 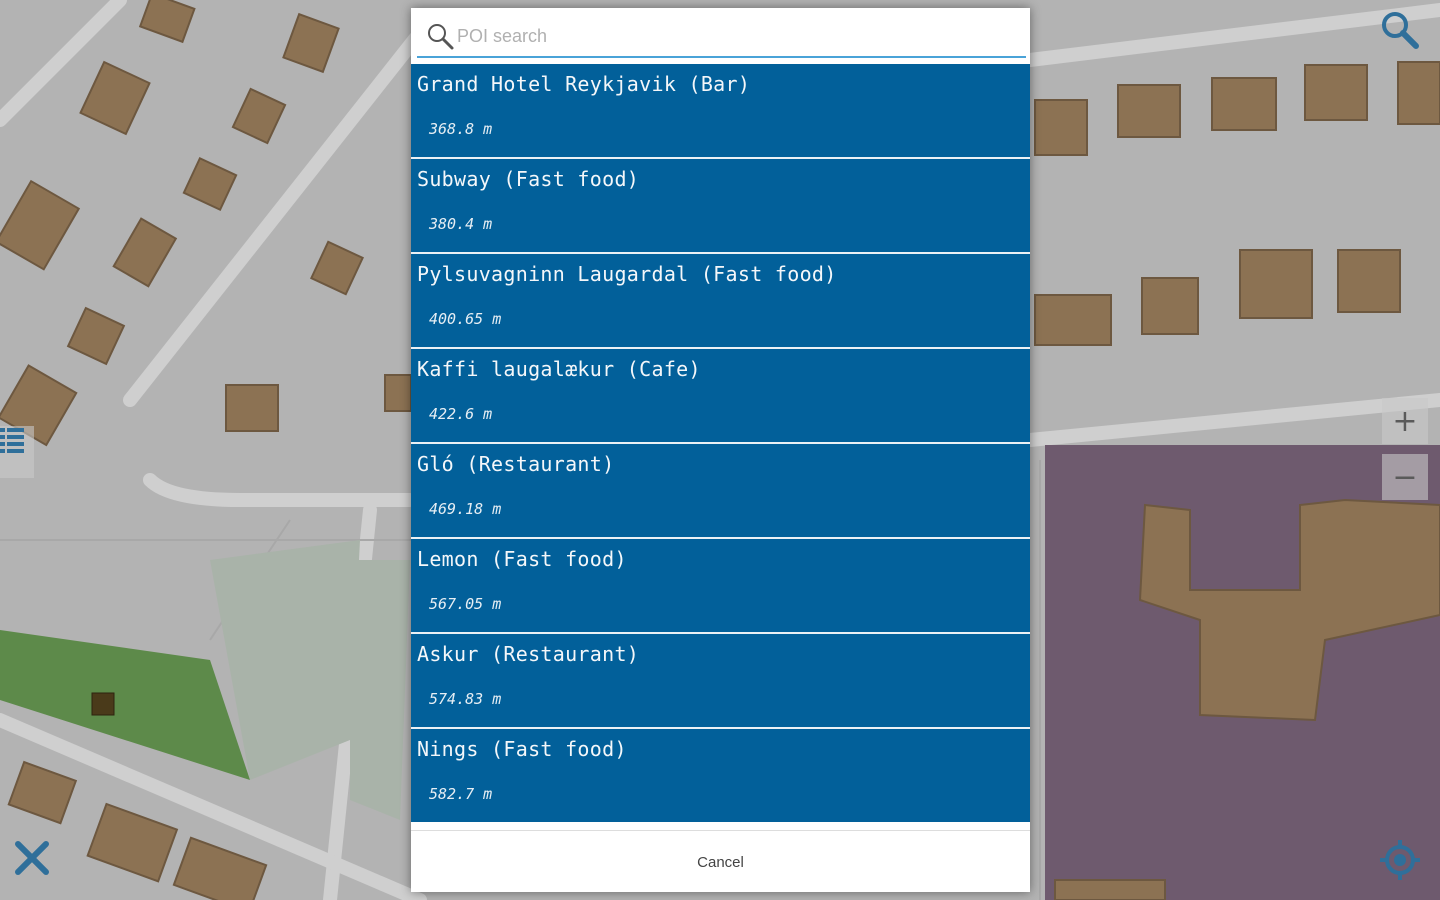 I want to click on close-map-button, so click(x=38, y=864).